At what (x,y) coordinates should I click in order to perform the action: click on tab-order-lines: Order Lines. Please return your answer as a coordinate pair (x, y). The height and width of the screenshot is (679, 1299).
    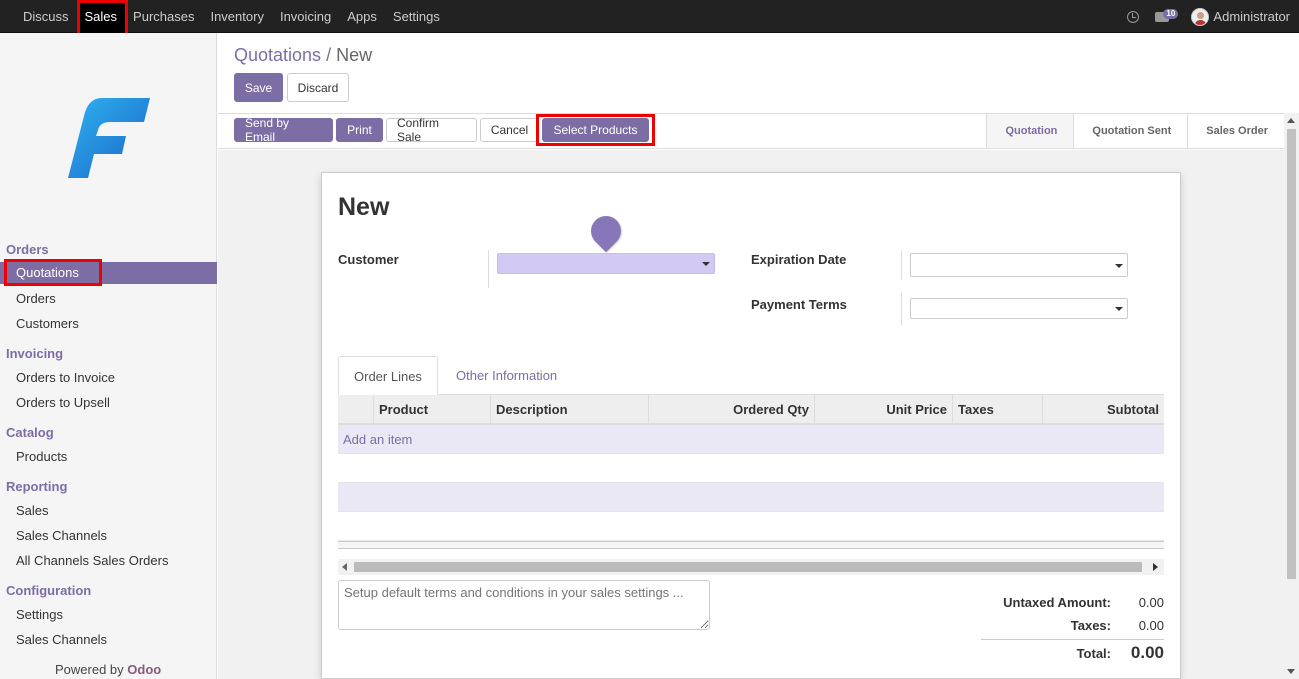
    Looking at the image, I should click on (388, 375).